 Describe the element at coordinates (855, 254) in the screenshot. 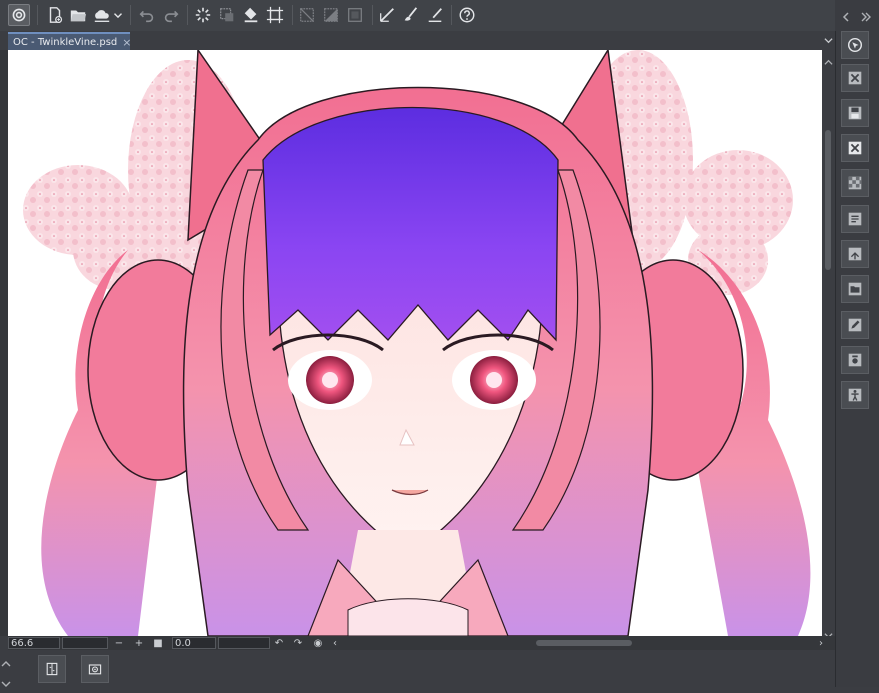

I see `export-icon` at that location.